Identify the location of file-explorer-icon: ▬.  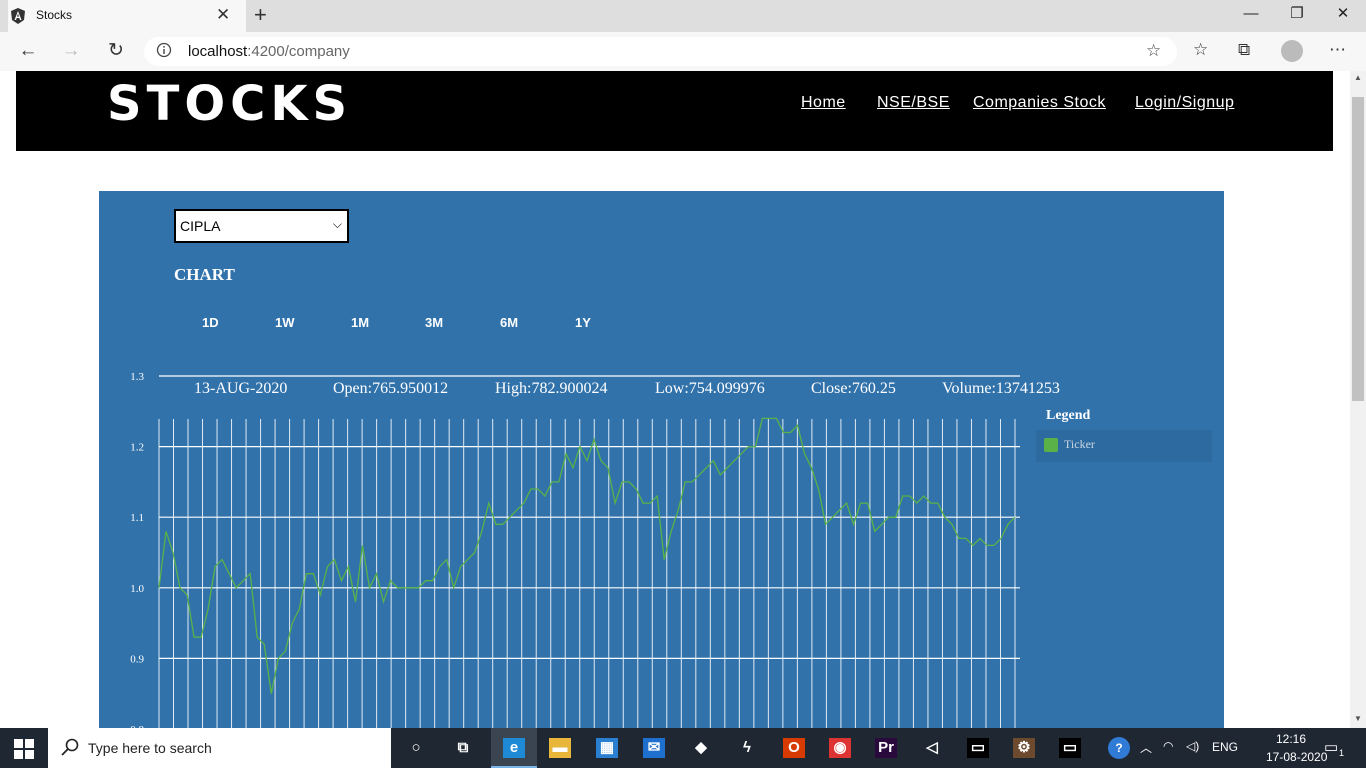
(560, 748).